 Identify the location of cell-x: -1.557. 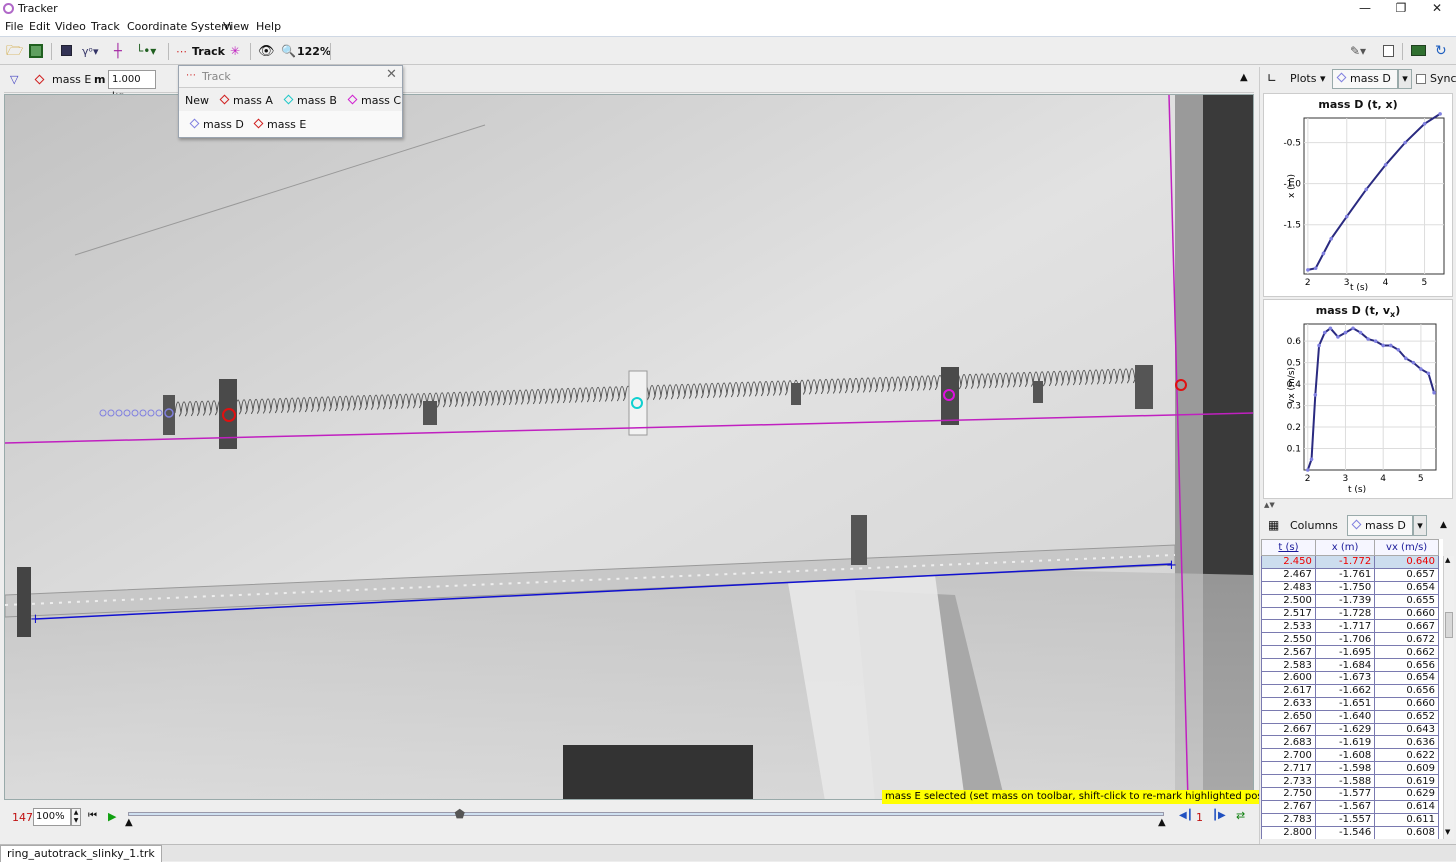
(1345, 819).